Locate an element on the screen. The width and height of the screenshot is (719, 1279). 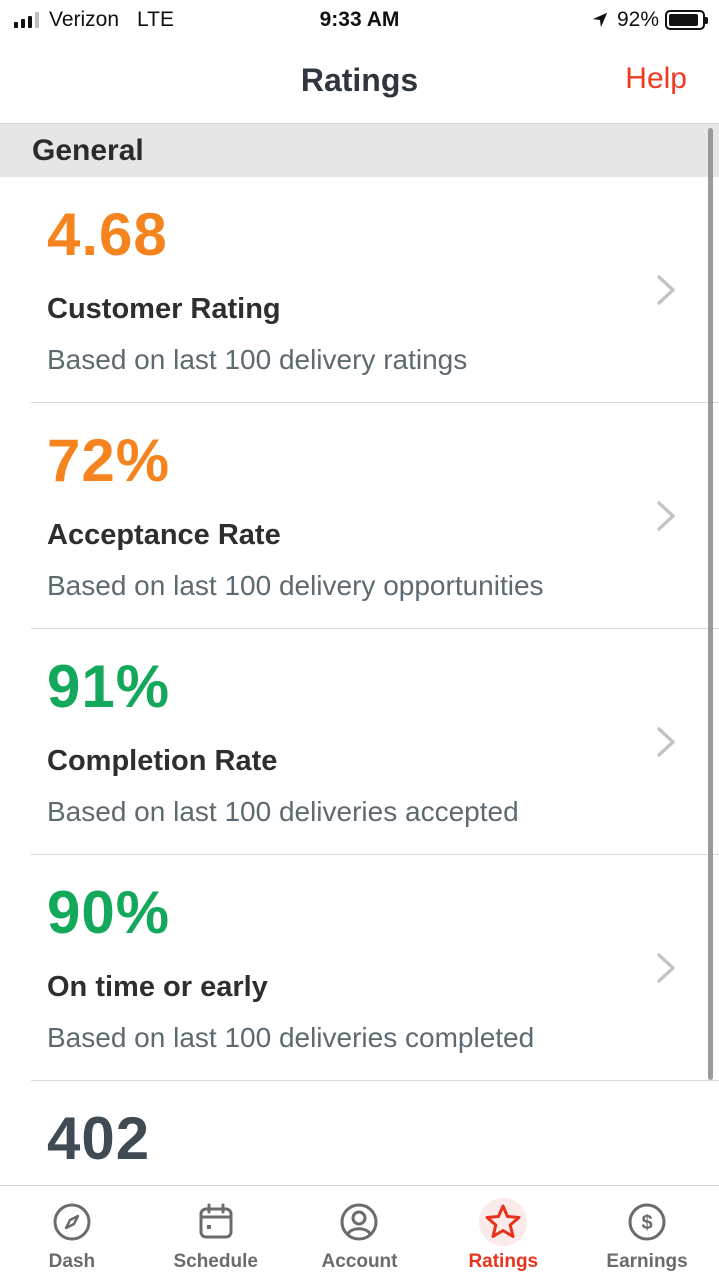
navigation-bar: Ratings Help is located at coordinates (359, 82).